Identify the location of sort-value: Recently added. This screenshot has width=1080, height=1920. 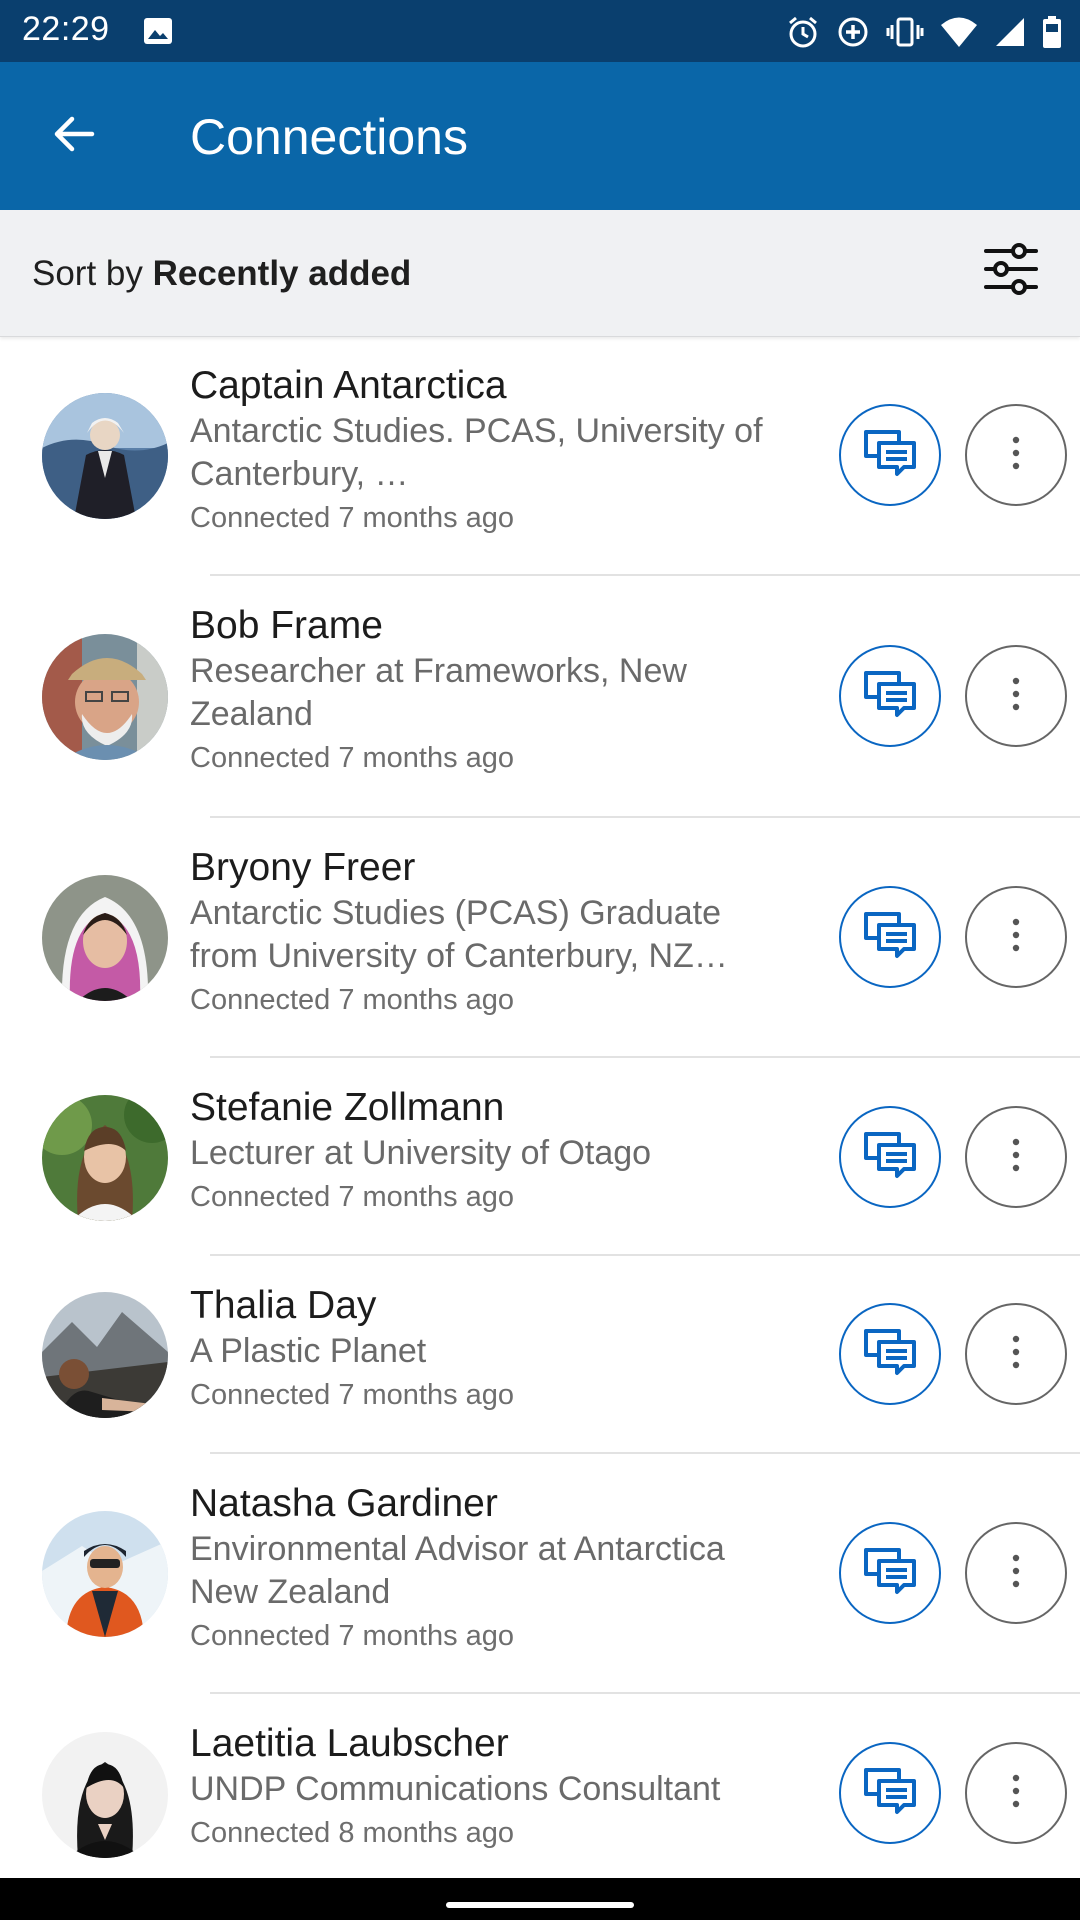
(282, 273).